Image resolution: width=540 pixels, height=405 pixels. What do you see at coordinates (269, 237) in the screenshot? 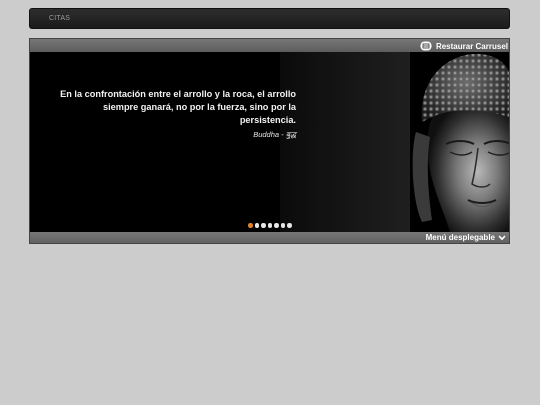
I see `carousel-footer: Menú desplegable` at bounding box center [269, 237].